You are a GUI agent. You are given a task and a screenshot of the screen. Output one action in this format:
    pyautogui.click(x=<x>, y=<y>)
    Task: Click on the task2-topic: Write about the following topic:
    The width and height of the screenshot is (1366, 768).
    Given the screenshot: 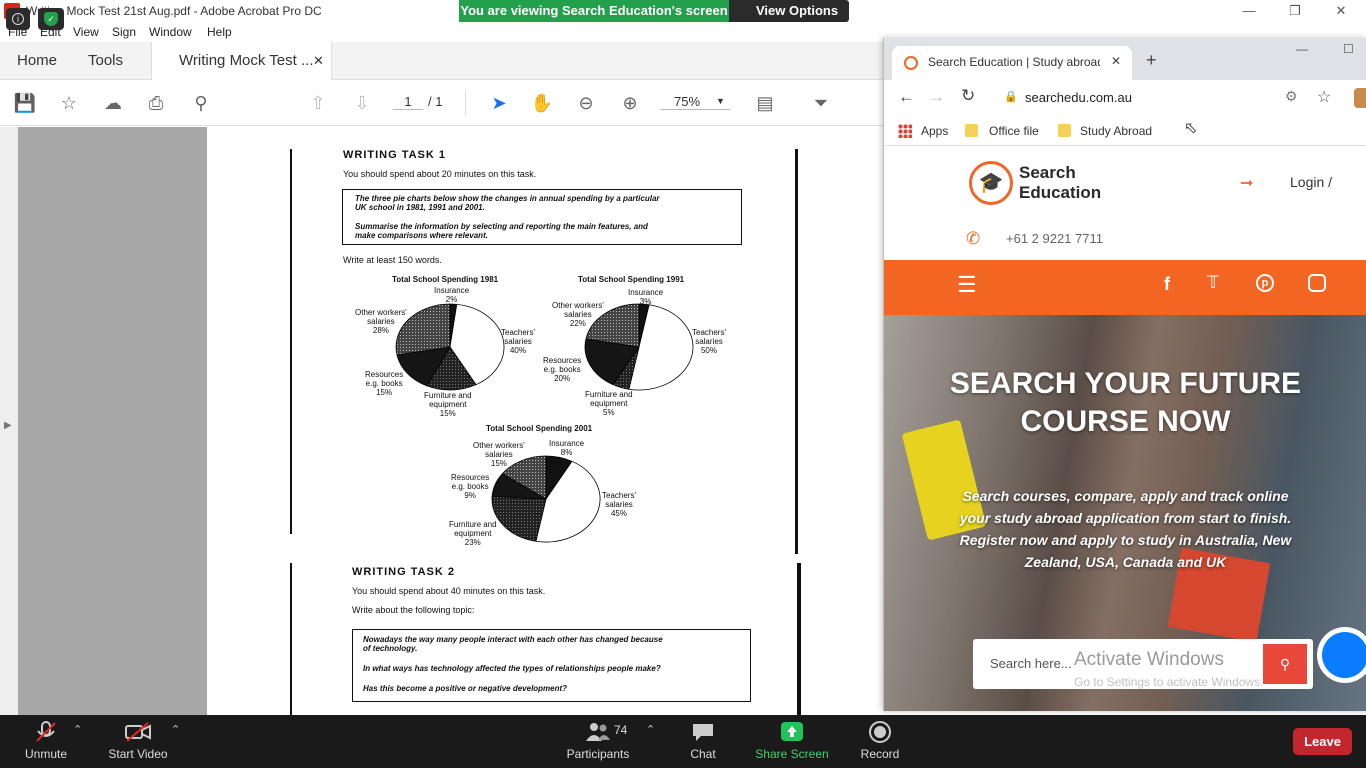 What is the action you would take?
    pyautogui.click(x=413, y=610)
    